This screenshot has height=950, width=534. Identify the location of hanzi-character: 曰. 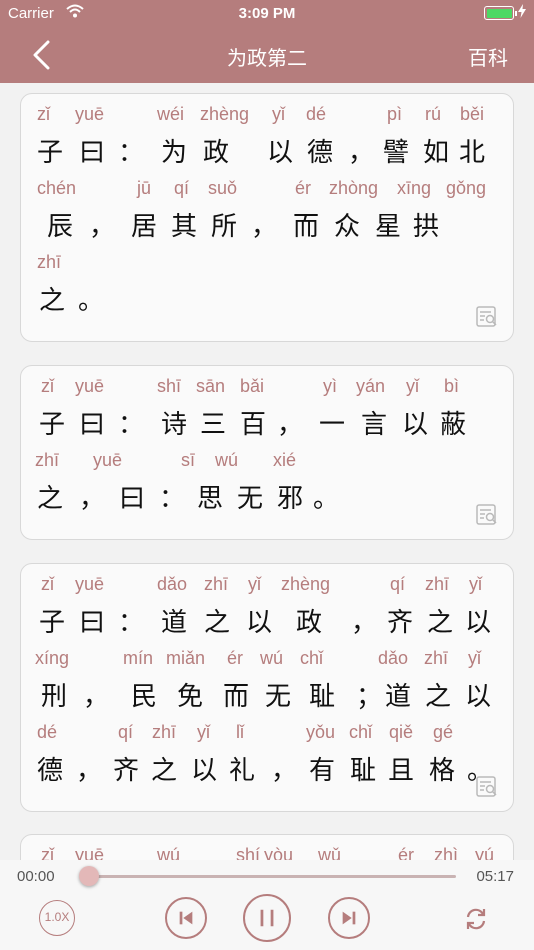
(92, 425).